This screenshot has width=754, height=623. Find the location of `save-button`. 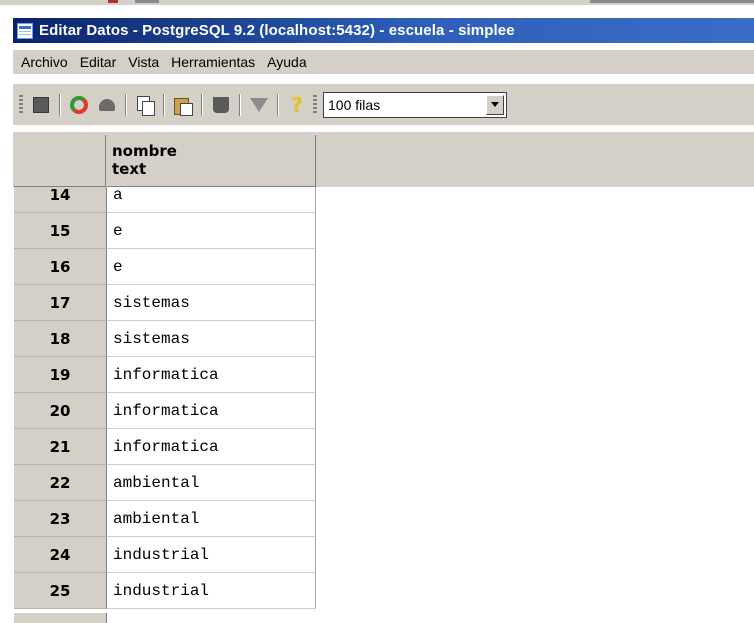

save-button is located at coordinates (41, 105).